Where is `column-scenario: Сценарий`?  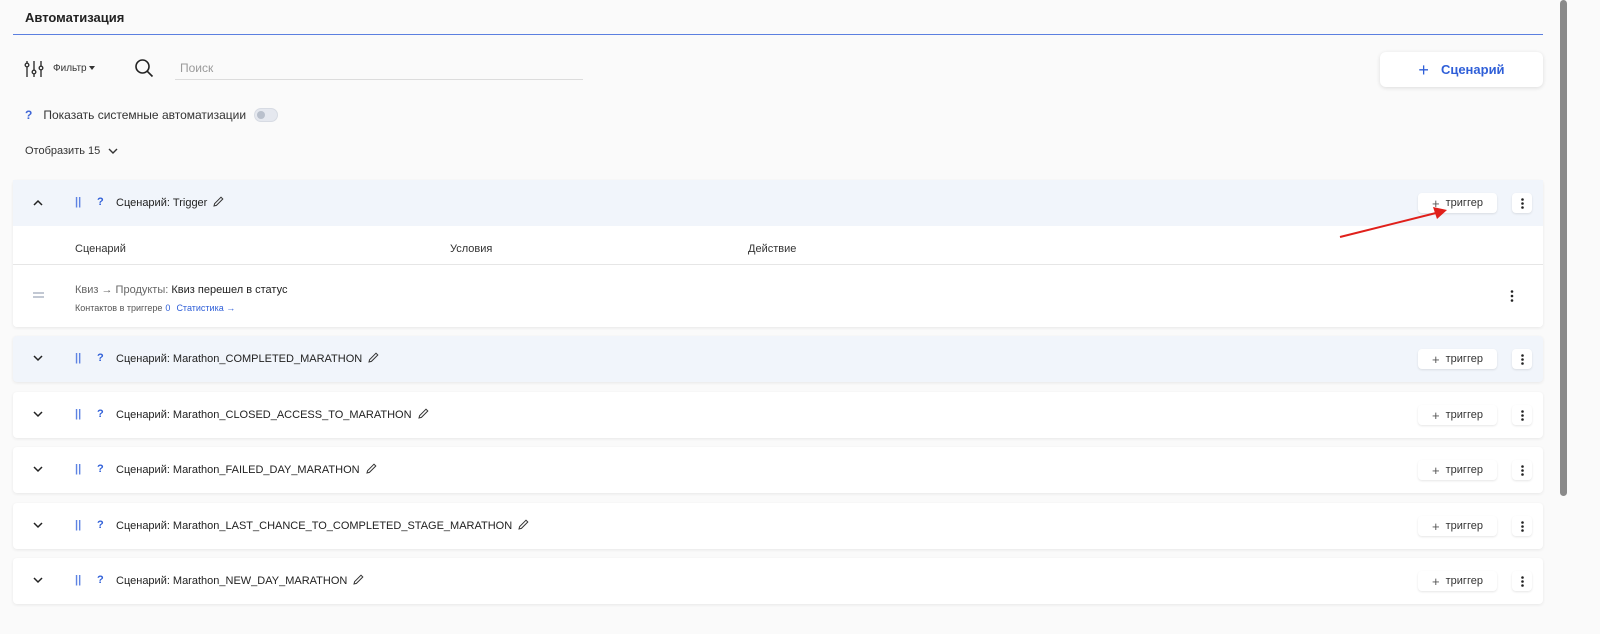
column-scenario: Сценарий is located at coordinates (100, 249).